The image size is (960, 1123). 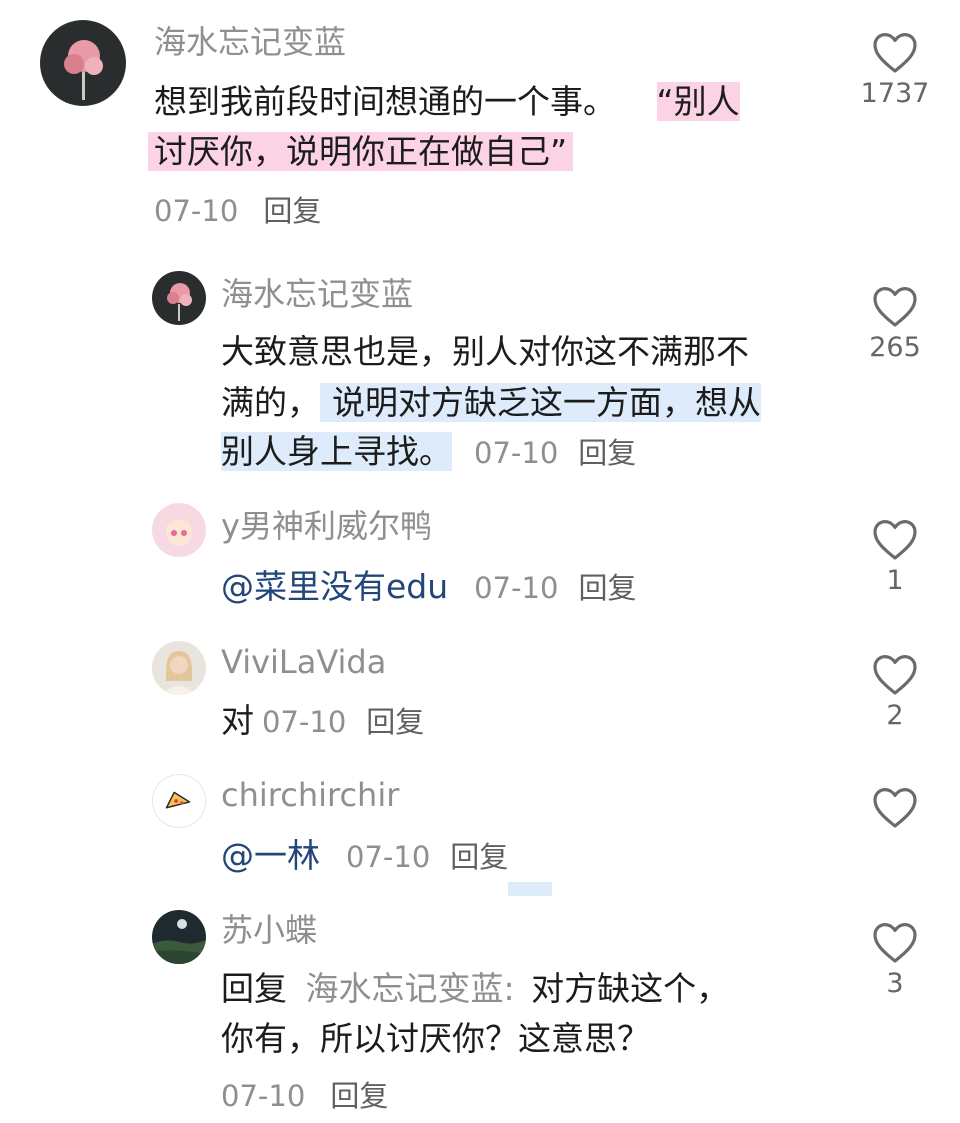 I want to click on woman-portrait-avatar-icon, so click(x=179, y=668).